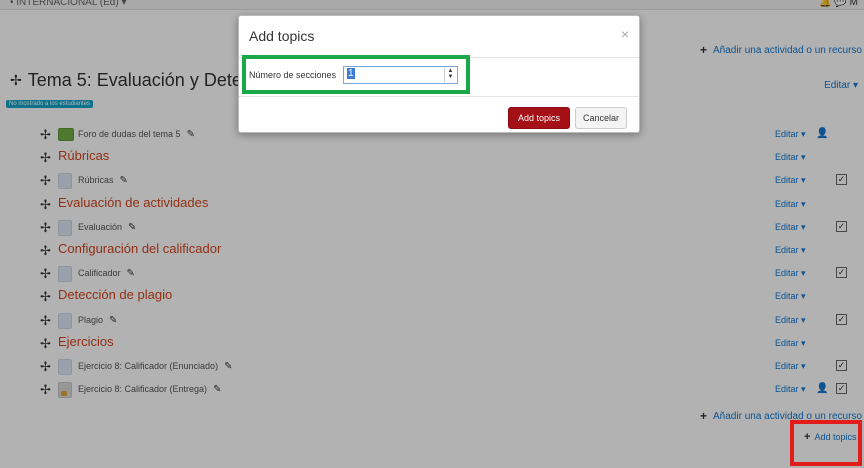  Describe the element at coordinates (625, 34) in the screenshot. I see `close-icon: ×` at that location.